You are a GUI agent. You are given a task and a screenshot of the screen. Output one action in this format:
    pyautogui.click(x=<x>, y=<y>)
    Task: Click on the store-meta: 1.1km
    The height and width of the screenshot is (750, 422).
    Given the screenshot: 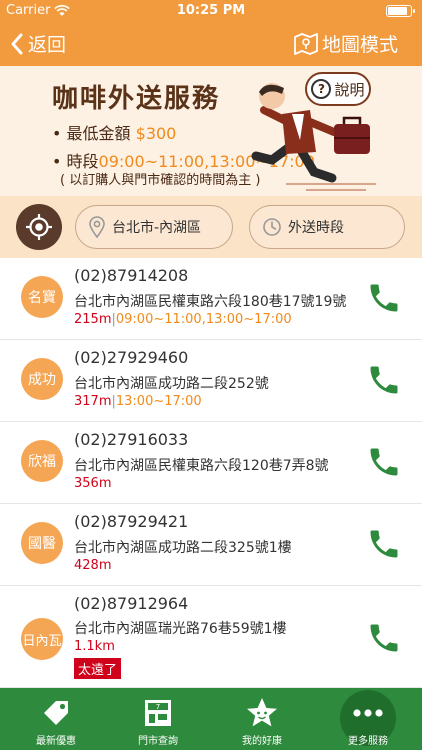 What is the action you would take?
    pyautogui.click(x=94, y=646)
    